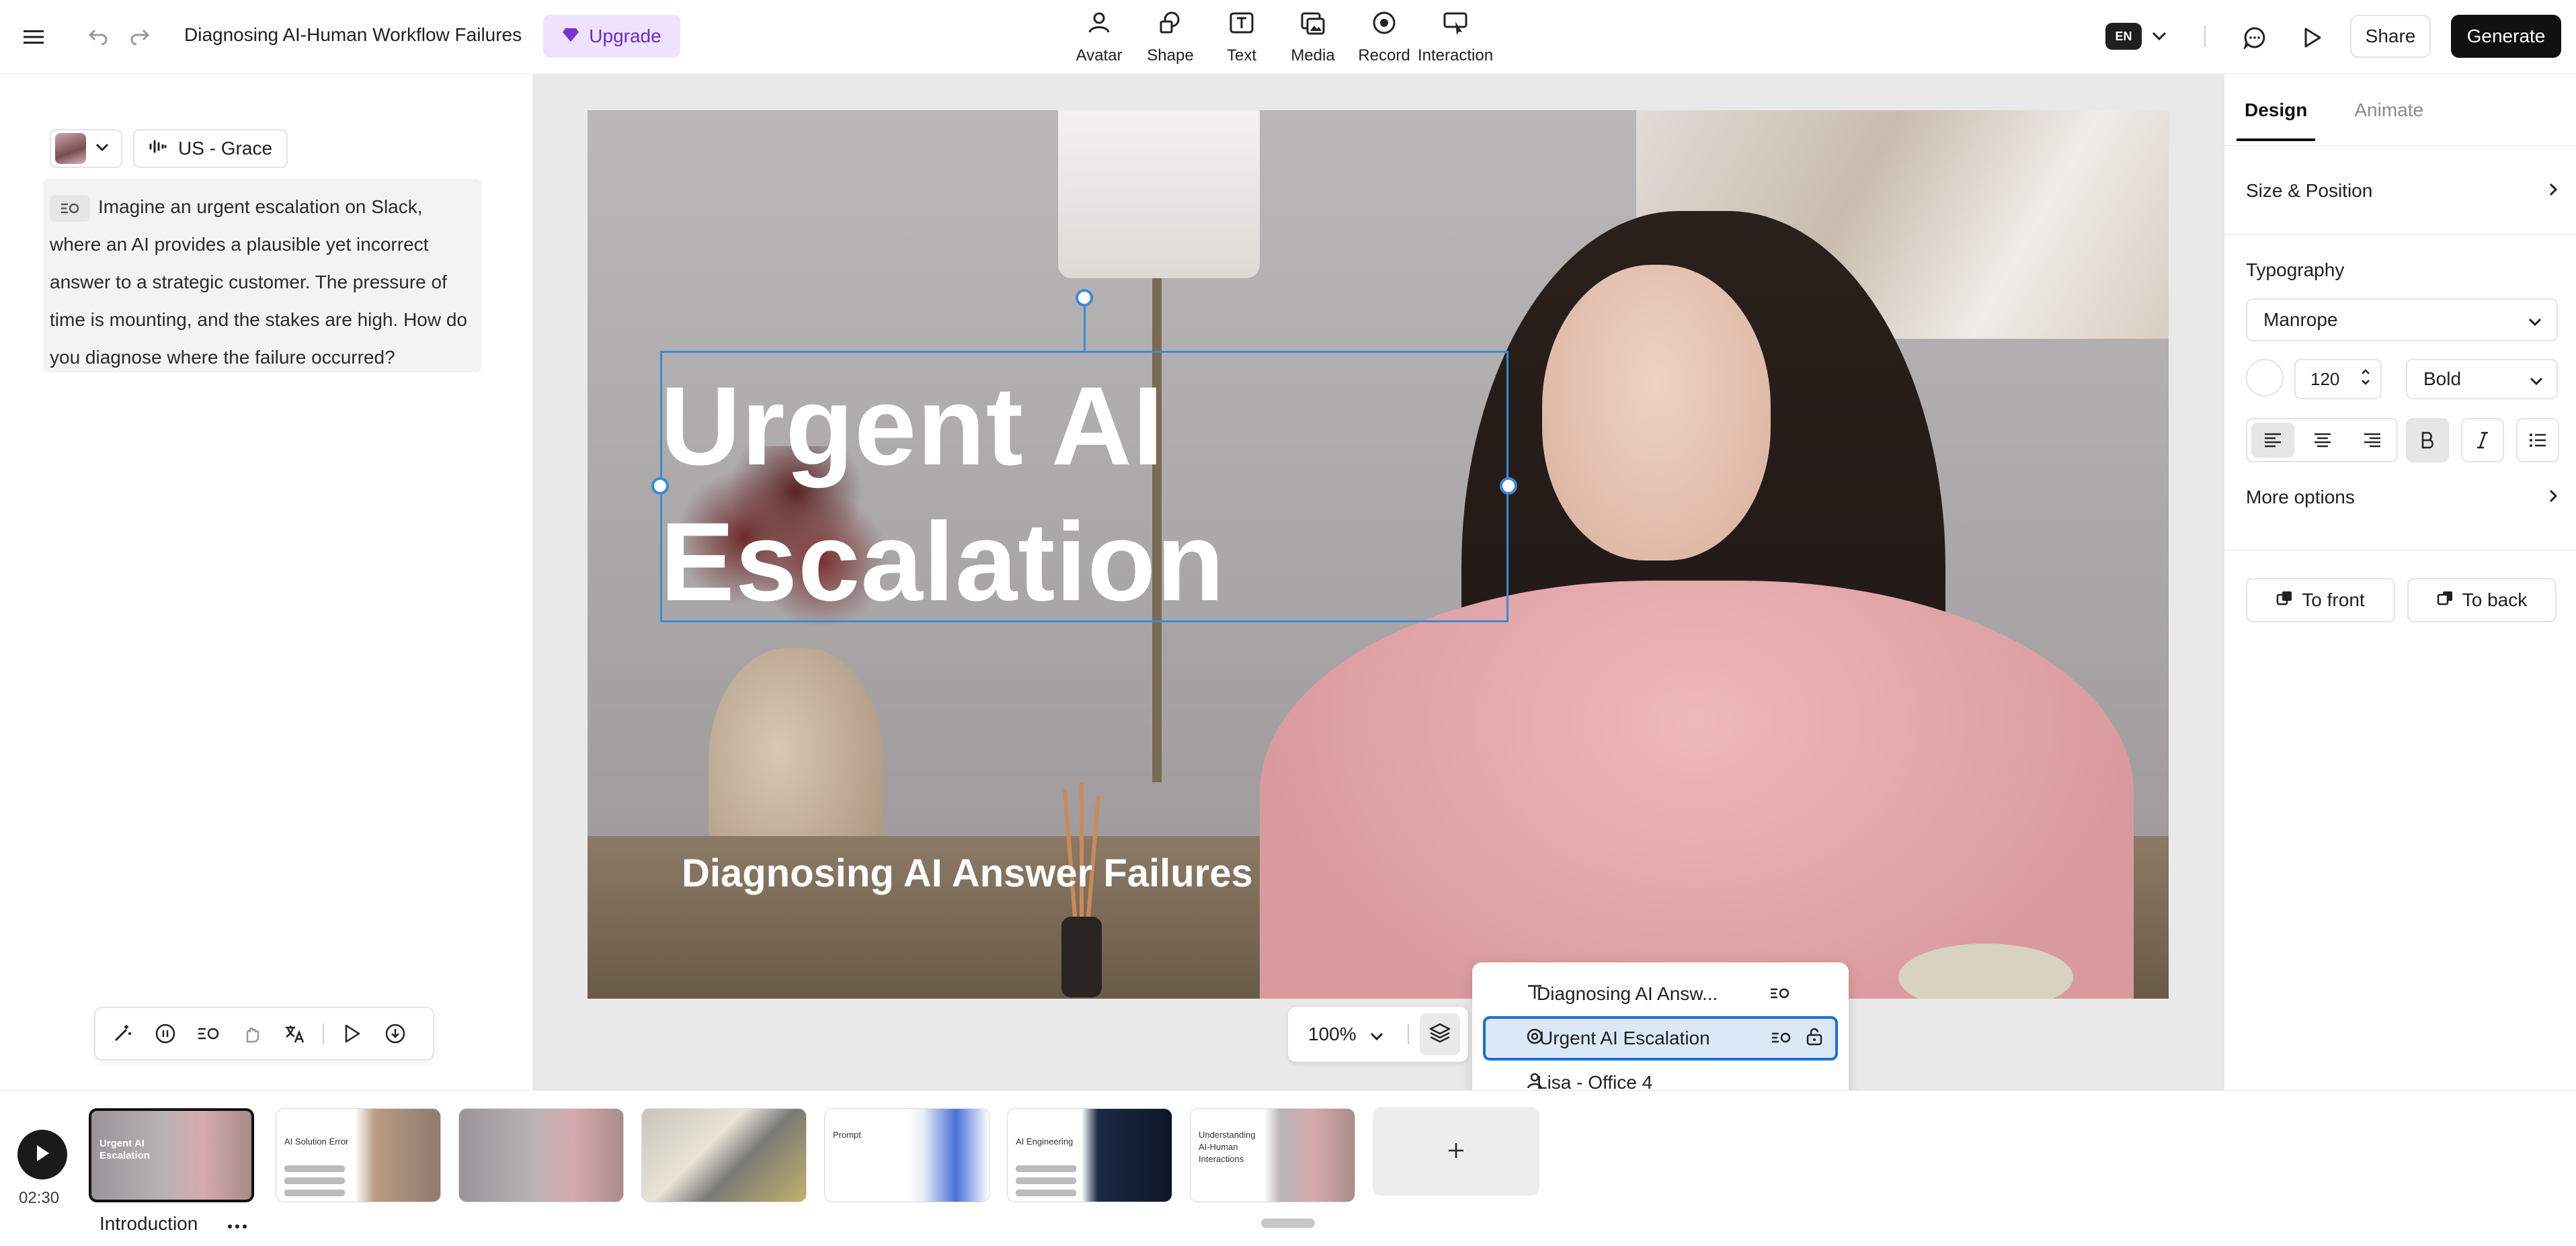  Describe the element at coordinates (1456, 1151) in the screenshot. I see `add-scene-button` at that location.